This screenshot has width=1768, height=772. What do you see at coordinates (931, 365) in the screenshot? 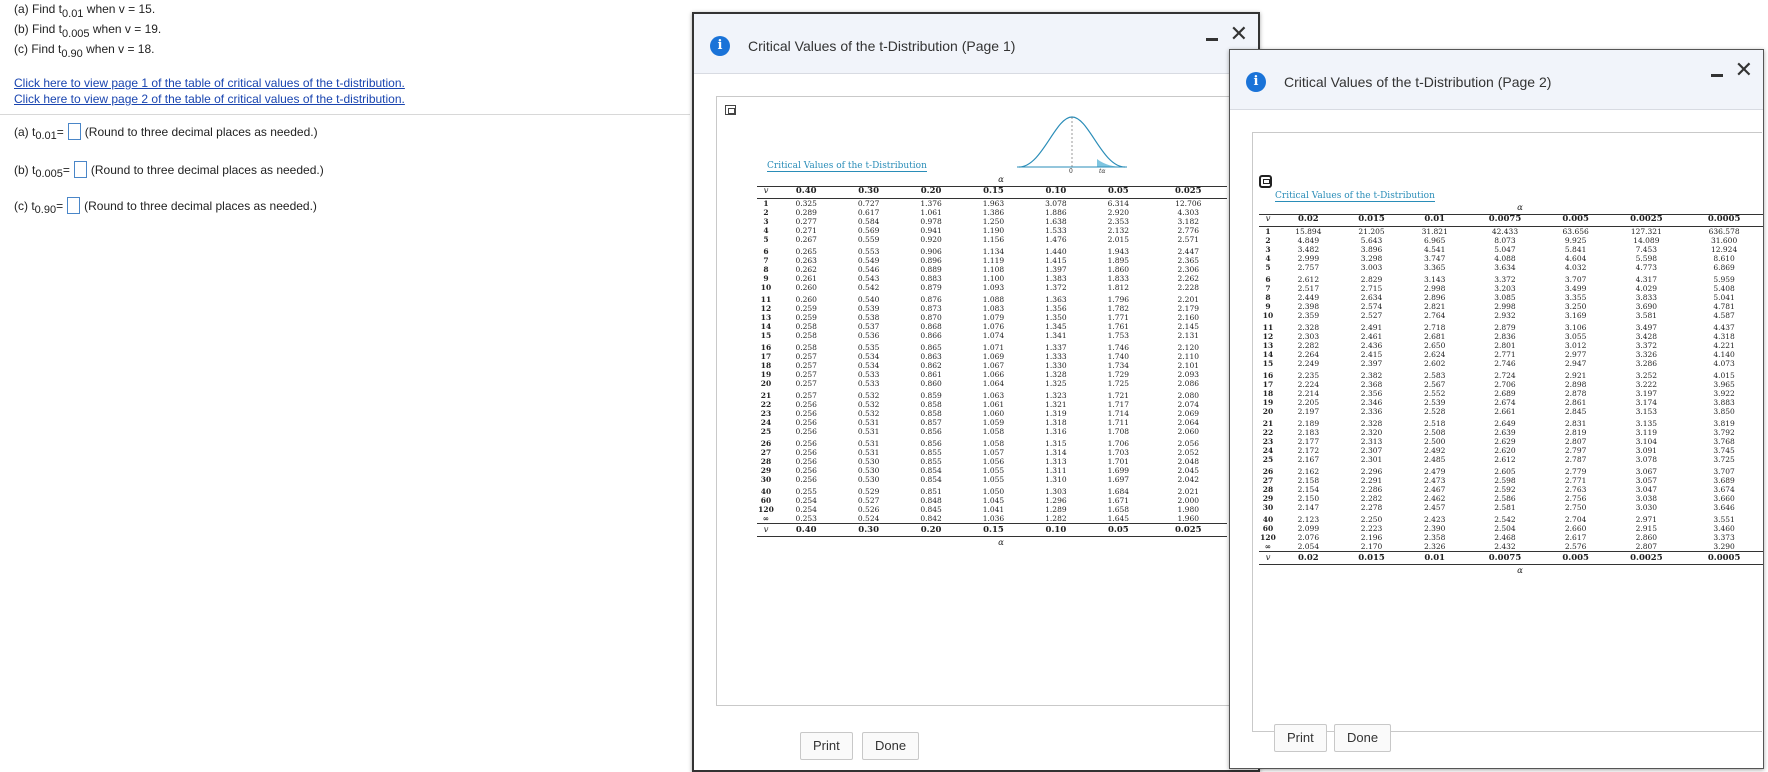
I see `table-cell: 0.862` at bounding box center [931, 365].